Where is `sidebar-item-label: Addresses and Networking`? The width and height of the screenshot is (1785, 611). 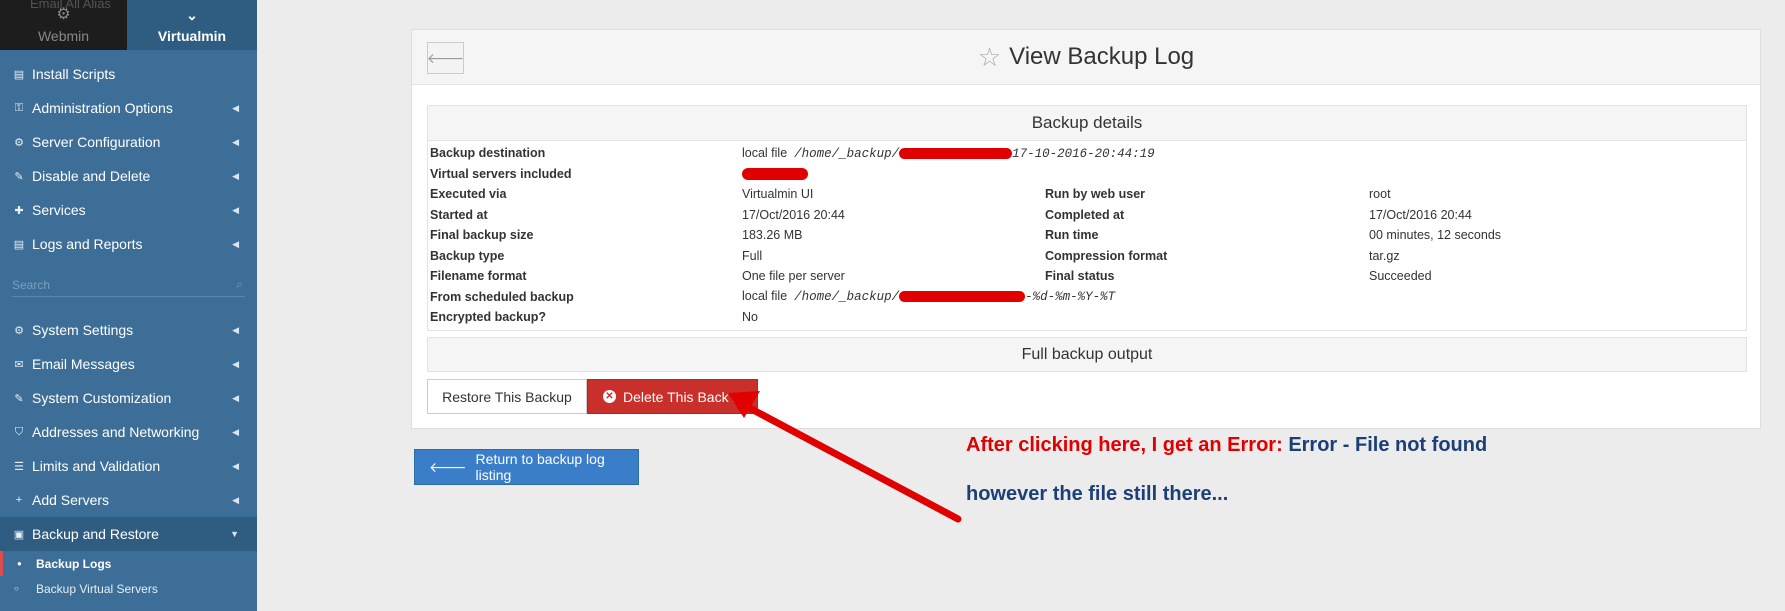
sidebar-item-label: Addresses and Networking is located at coordinates (116, 432).